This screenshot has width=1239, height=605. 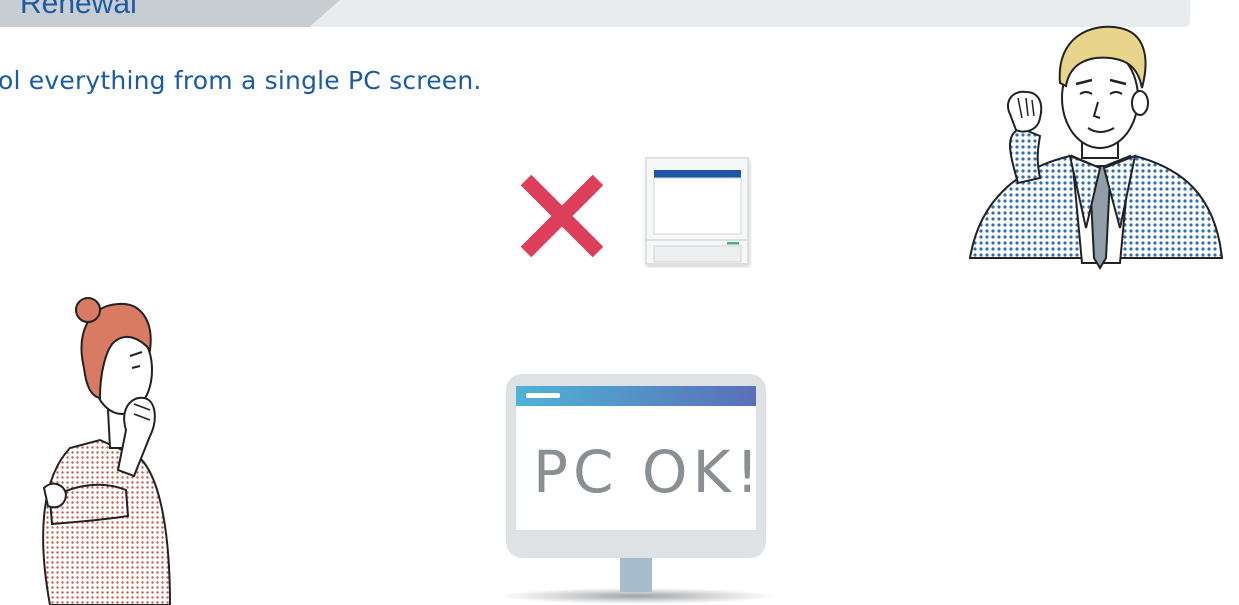 What do you see at coordinates (562, 216) in the screenshot?
I see `cross-icon` at bounding box center [562, 216].